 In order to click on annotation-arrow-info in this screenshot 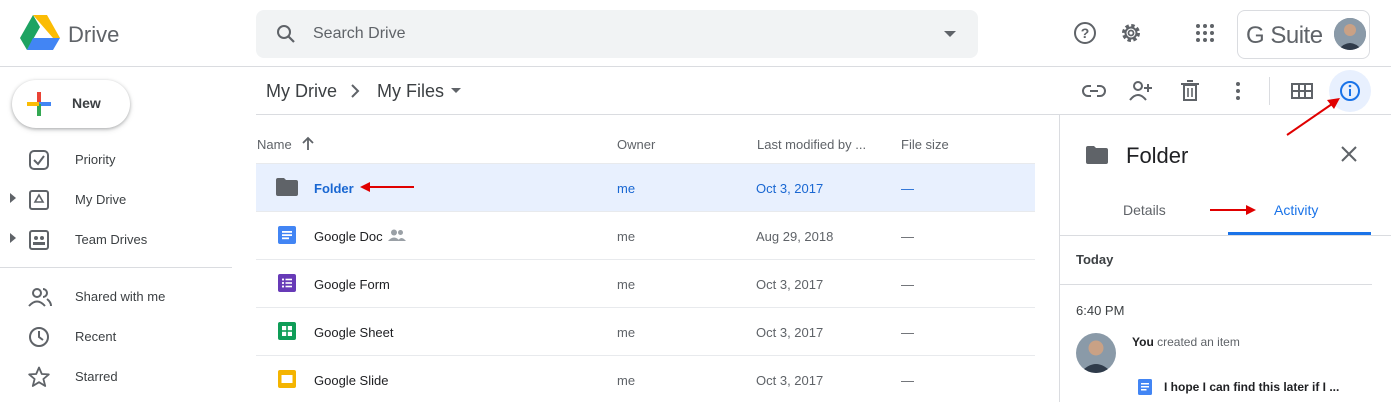, I will do `click(1313, 117)`.